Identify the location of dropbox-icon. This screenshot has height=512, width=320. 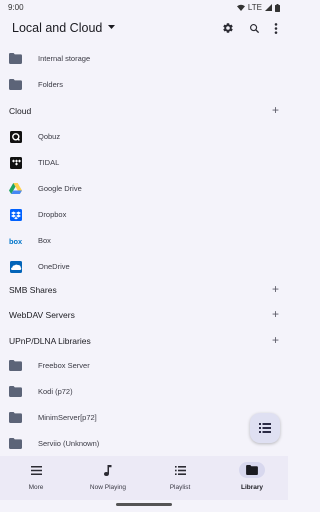
(15, 214).